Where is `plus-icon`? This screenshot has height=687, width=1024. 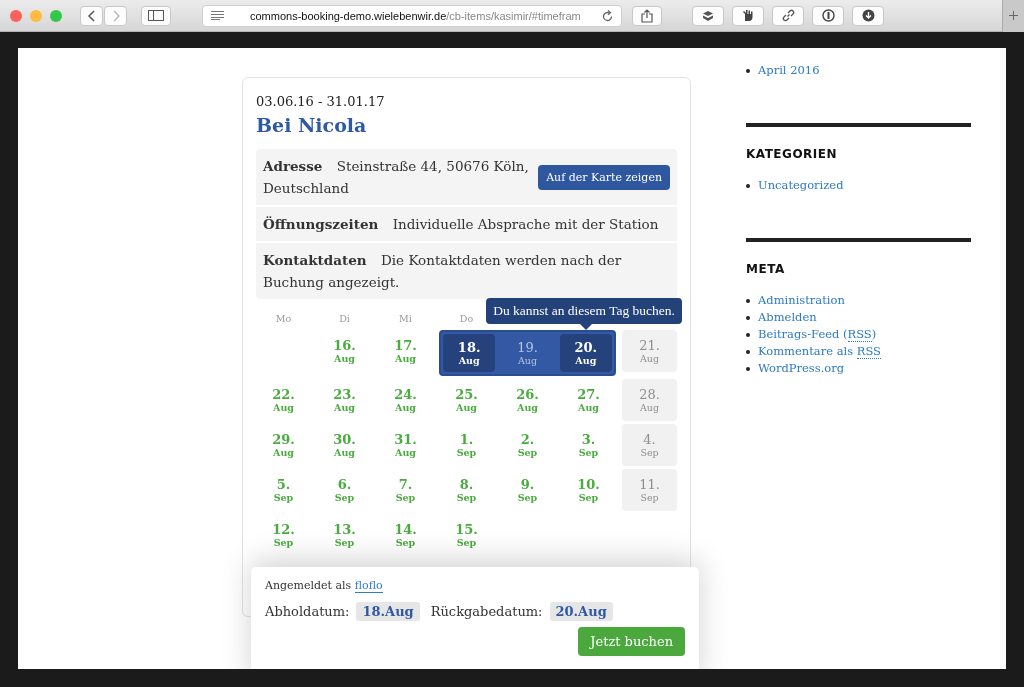 plus-icon is located at coordinates (1013, 15).